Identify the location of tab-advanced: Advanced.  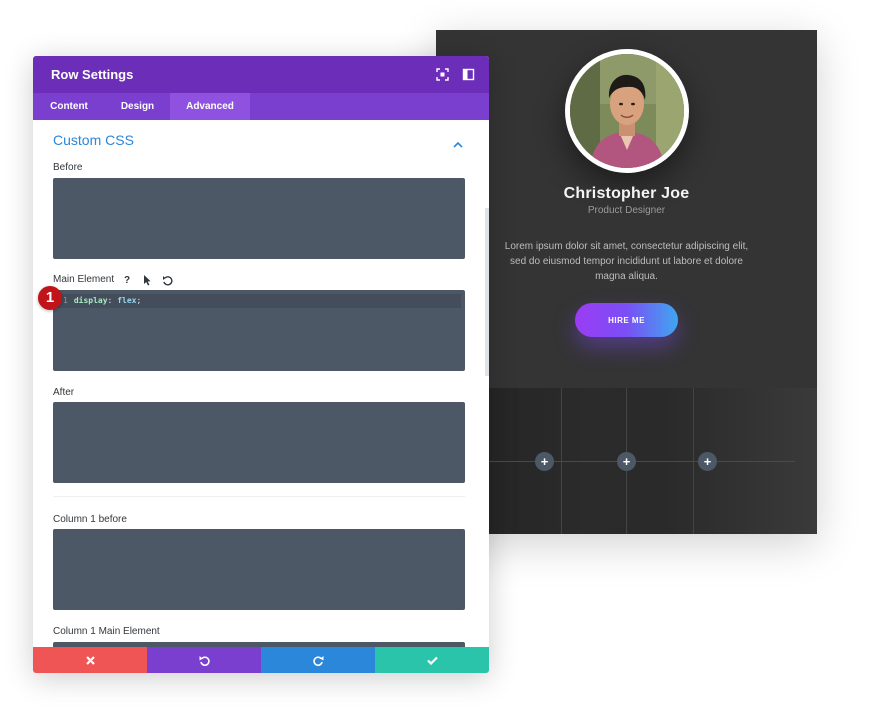
(210, 106).